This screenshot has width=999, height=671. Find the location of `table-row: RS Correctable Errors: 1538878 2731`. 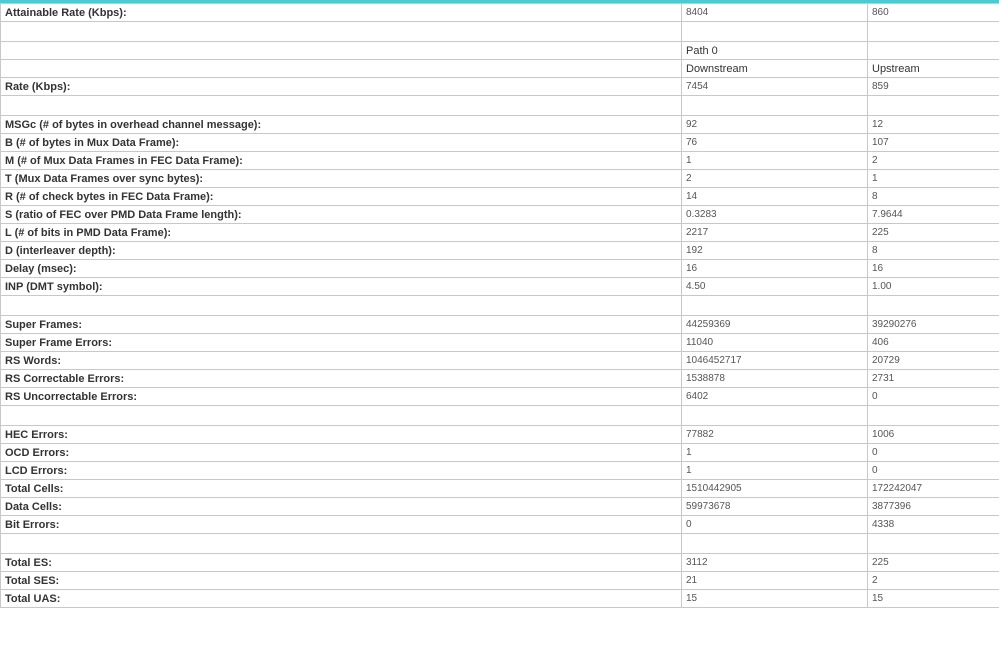

table-row: RS Correctable Errors: 1538878 2731 is located at coordinates (499, 378).